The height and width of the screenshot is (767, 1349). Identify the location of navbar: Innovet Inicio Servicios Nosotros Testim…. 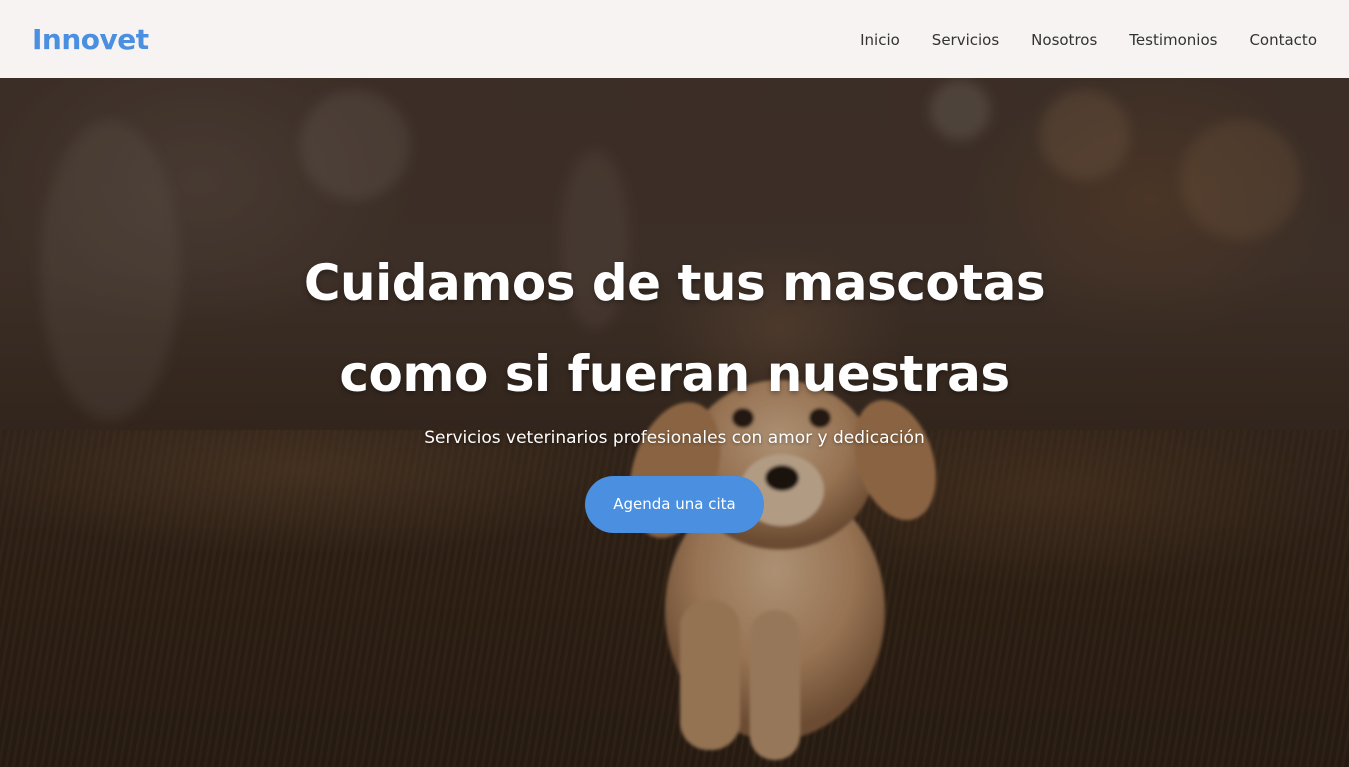
(674, 39).